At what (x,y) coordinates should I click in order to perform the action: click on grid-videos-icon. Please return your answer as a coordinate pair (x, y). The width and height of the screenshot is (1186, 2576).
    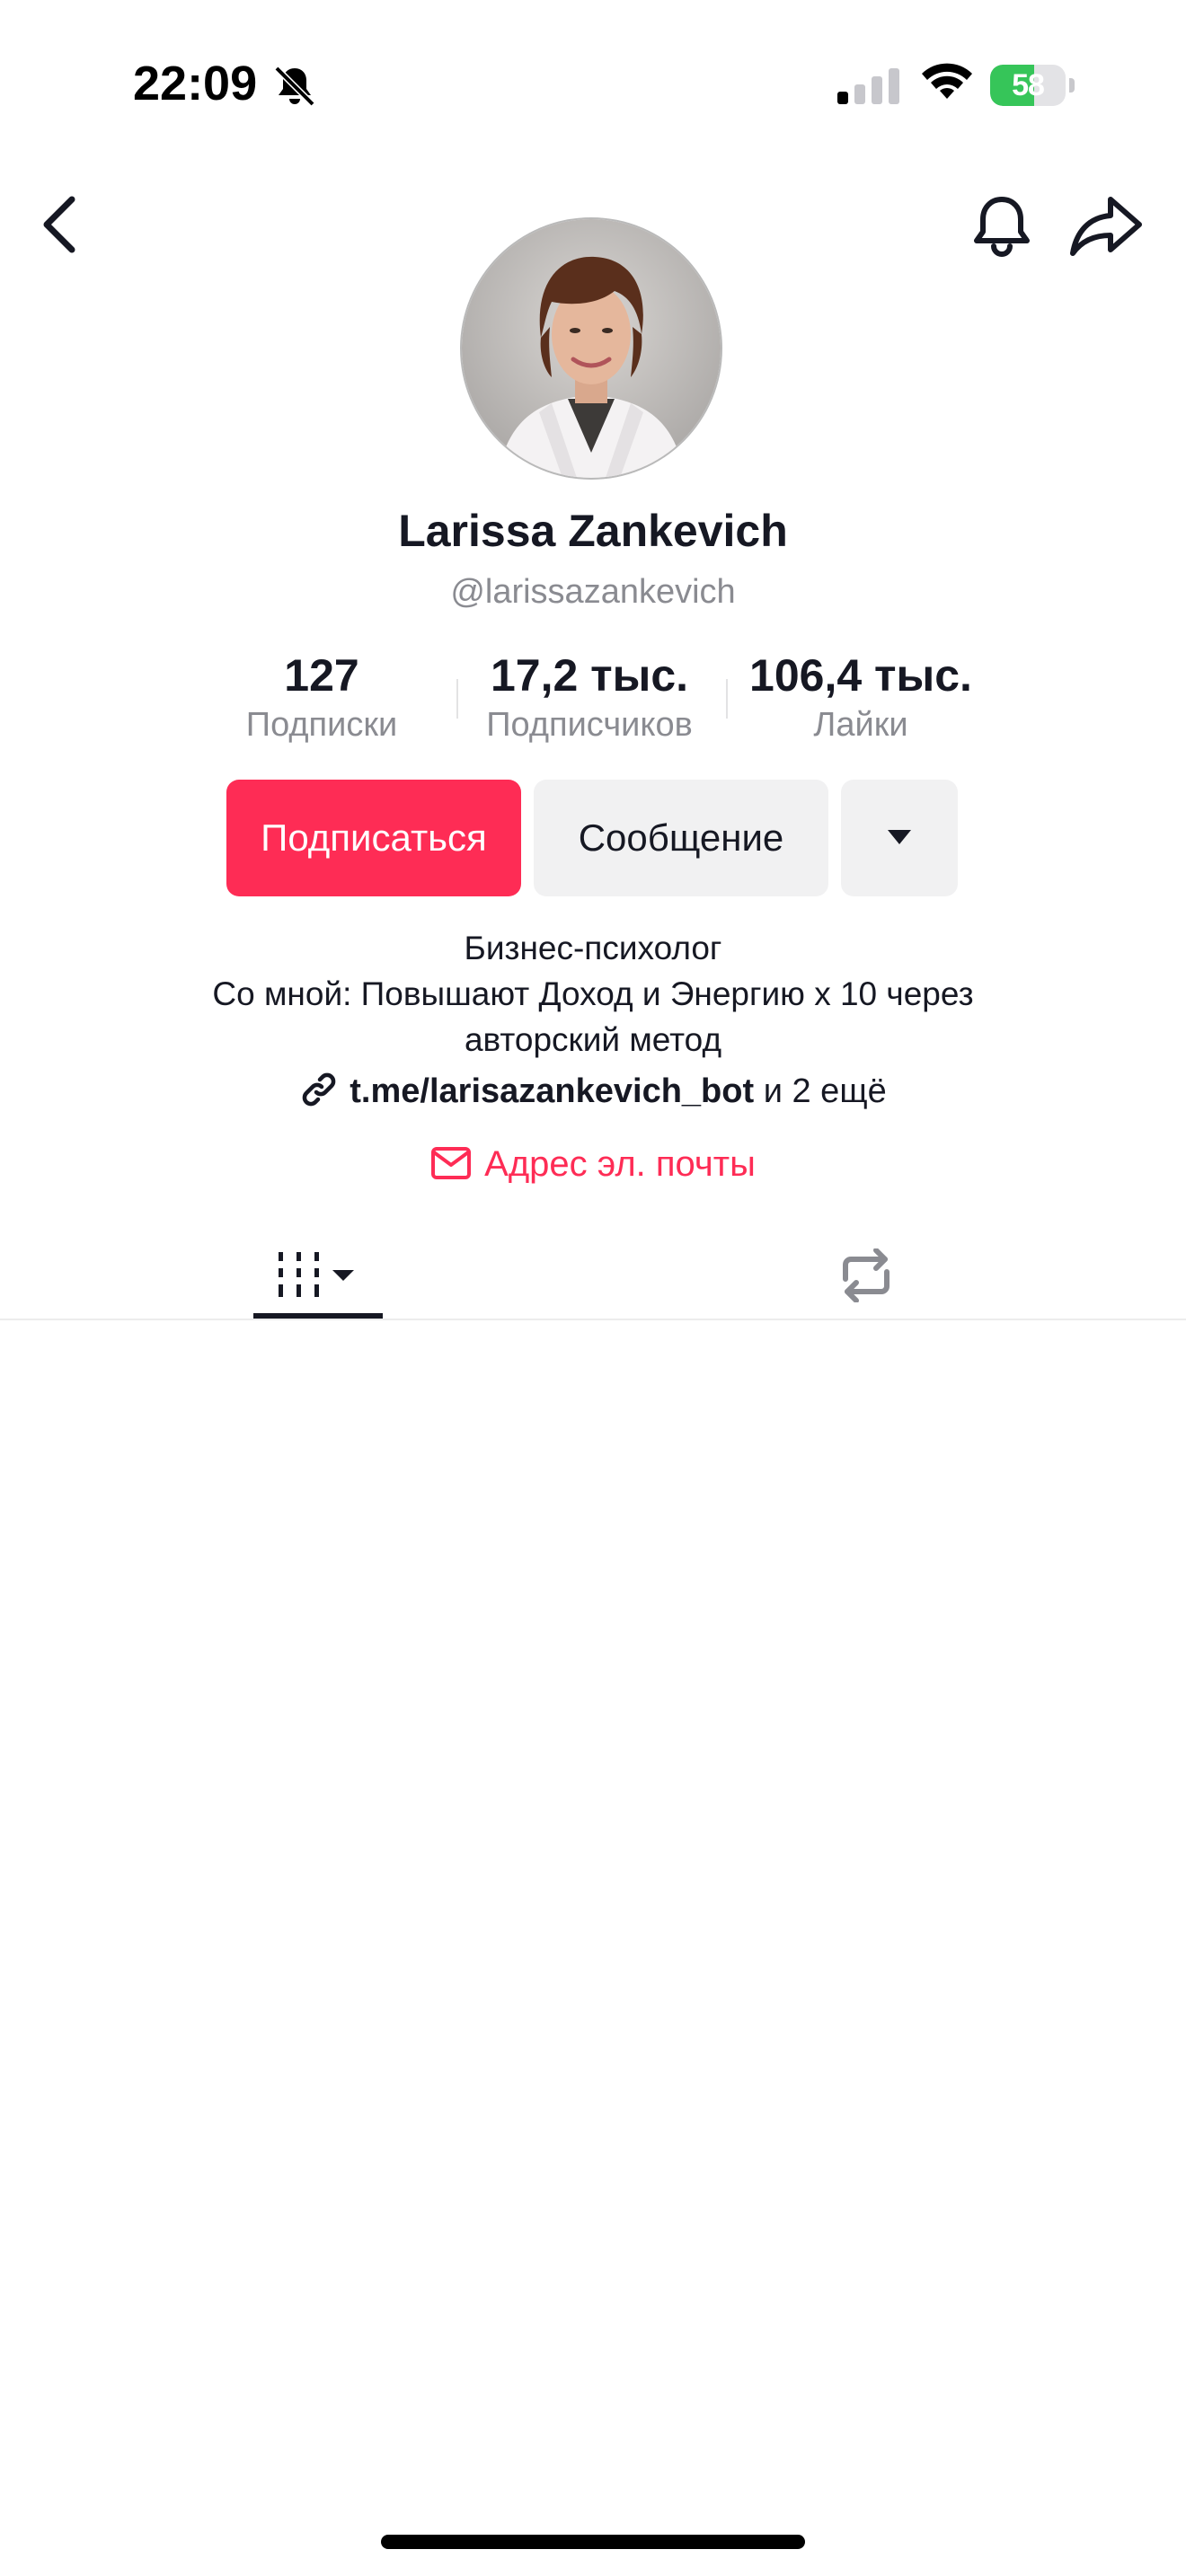
    Looking at the image, I should click on (316, 1274).